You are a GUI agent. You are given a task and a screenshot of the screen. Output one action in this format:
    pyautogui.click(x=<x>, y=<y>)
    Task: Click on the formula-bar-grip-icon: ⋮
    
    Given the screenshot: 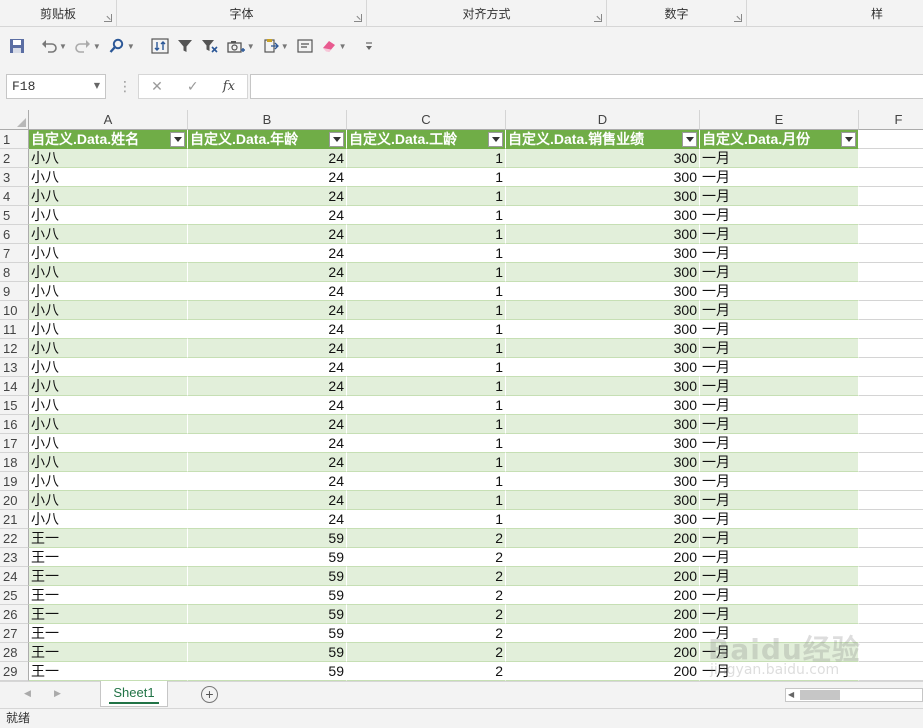 What is the action you would take?
    pyautogui.click(x=125, y=86)
    